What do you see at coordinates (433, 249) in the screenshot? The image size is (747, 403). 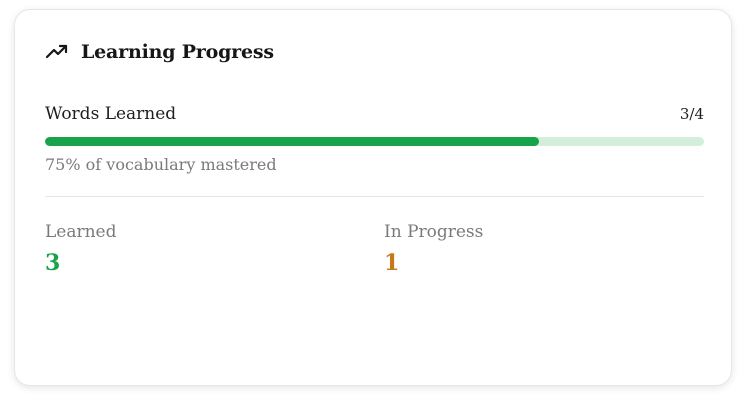 I see `in-progress-stat: In Progress 1` at bounding box center [433, 249].